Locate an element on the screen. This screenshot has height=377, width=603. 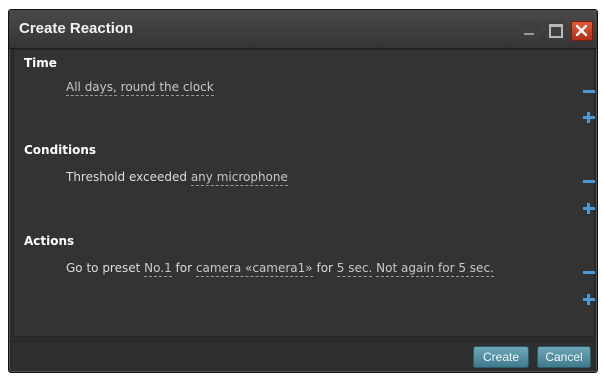
title-bar: Create Reaction is located at coordinates (303, 29).